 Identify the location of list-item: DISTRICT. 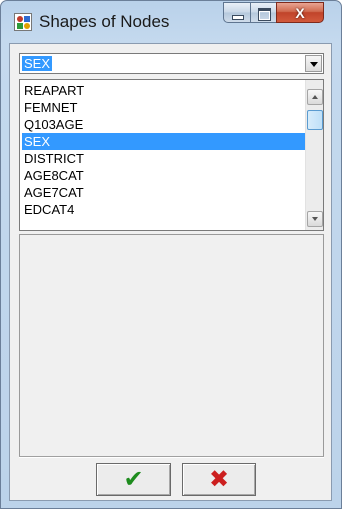
(163, 158).